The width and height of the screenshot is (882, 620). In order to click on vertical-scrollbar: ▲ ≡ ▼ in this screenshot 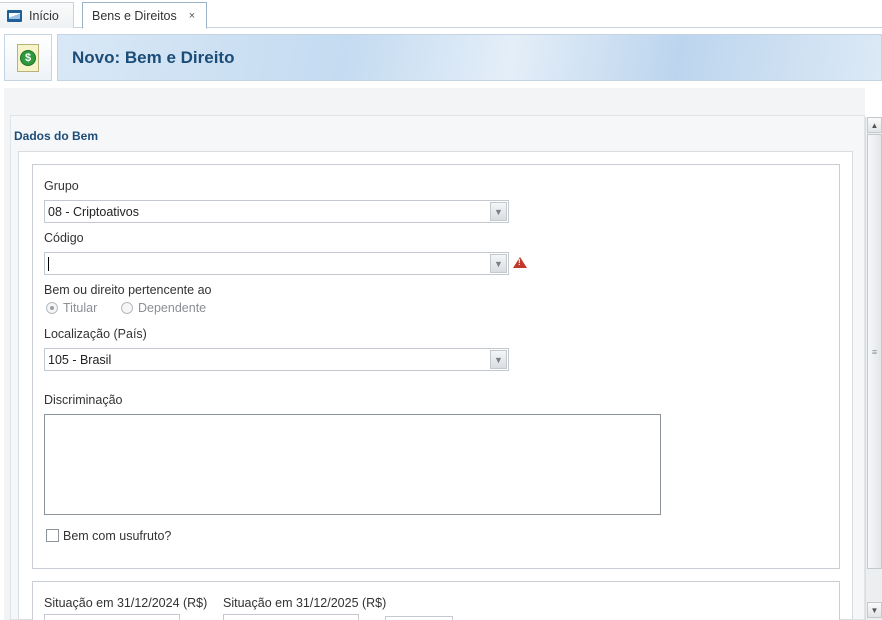, I will do `click(873, 368)`.